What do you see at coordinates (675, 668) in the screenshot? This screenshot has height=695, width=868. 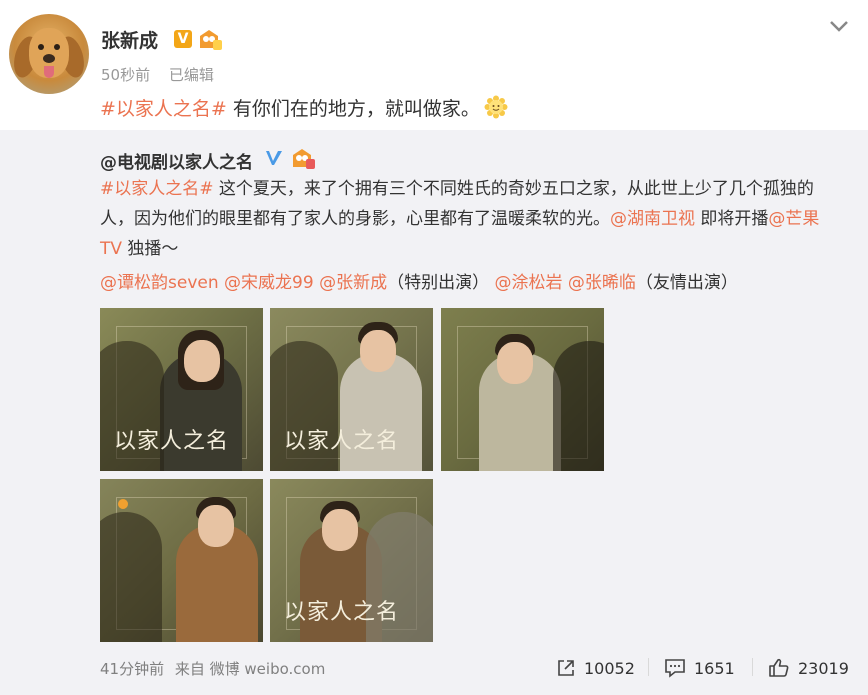 I see `comment-icon` at bounding box center [675, 668].